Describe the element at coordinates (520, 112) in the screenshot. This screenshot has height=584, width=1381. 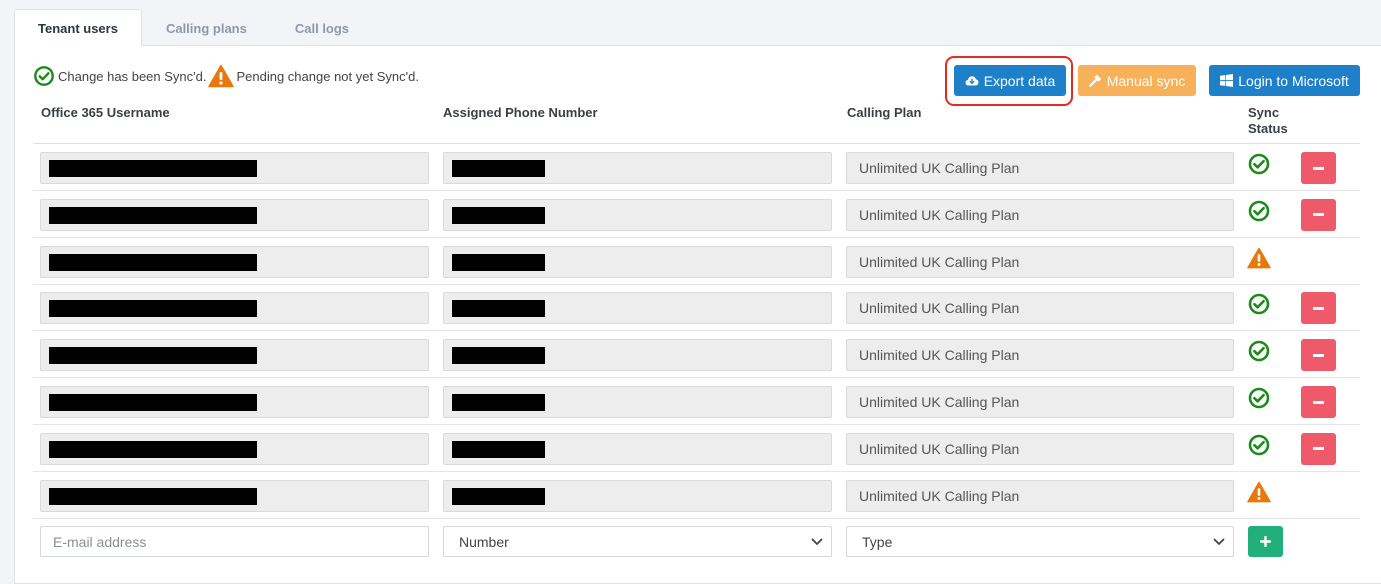
I see `column-header-phone: Assigned Phone Number` at that location.